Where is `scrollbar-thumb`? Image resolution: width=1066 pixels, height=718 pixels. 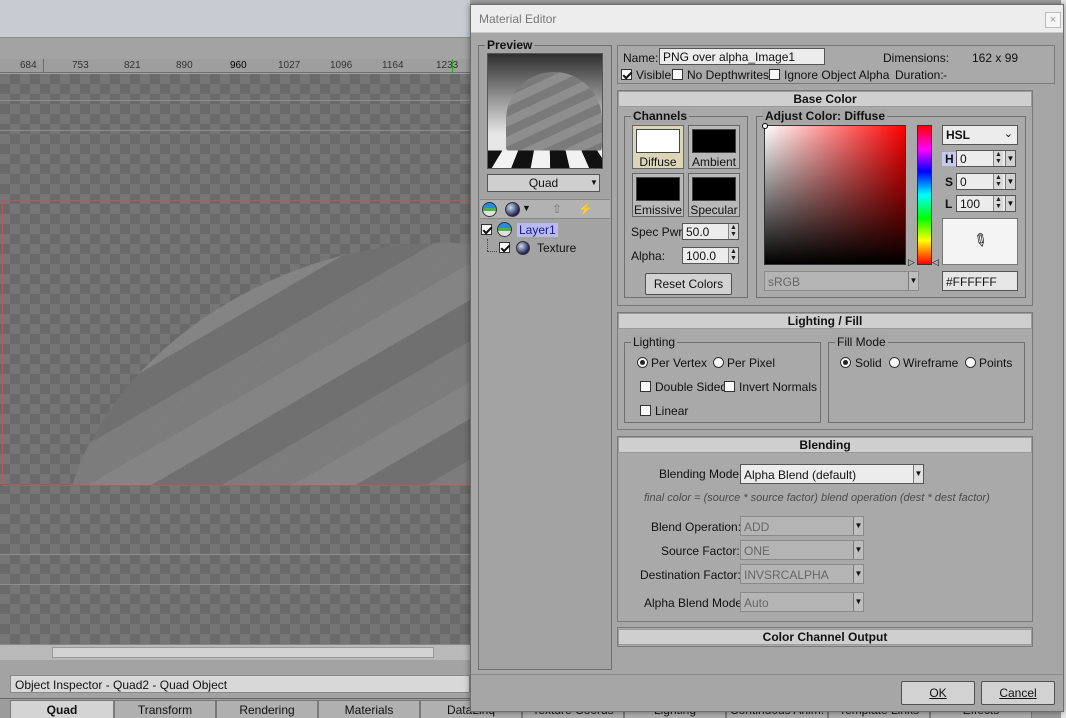
scrollbar-thumb is located at coordinates (243, 652).